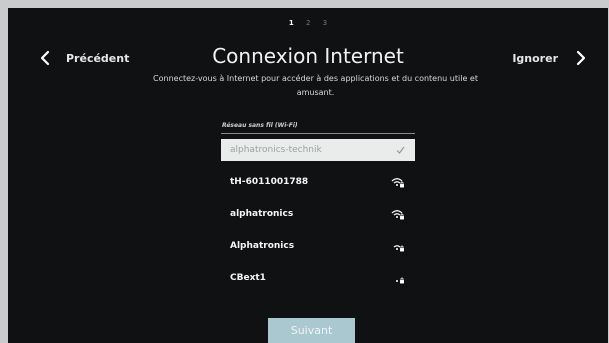 The image size is (609, 343). I want to click on step-3: 3, so click(325, 23).